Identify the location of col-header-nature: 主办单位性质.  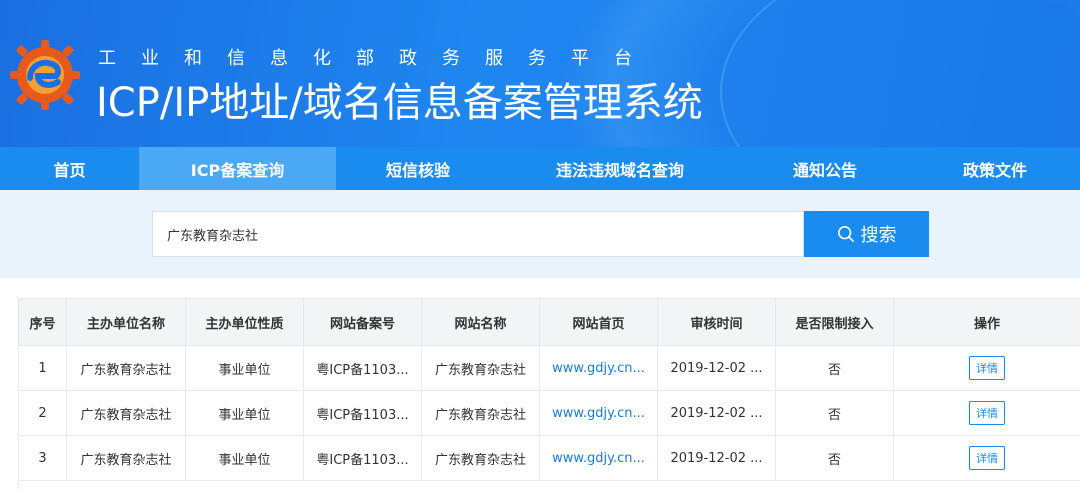
(244, 322).